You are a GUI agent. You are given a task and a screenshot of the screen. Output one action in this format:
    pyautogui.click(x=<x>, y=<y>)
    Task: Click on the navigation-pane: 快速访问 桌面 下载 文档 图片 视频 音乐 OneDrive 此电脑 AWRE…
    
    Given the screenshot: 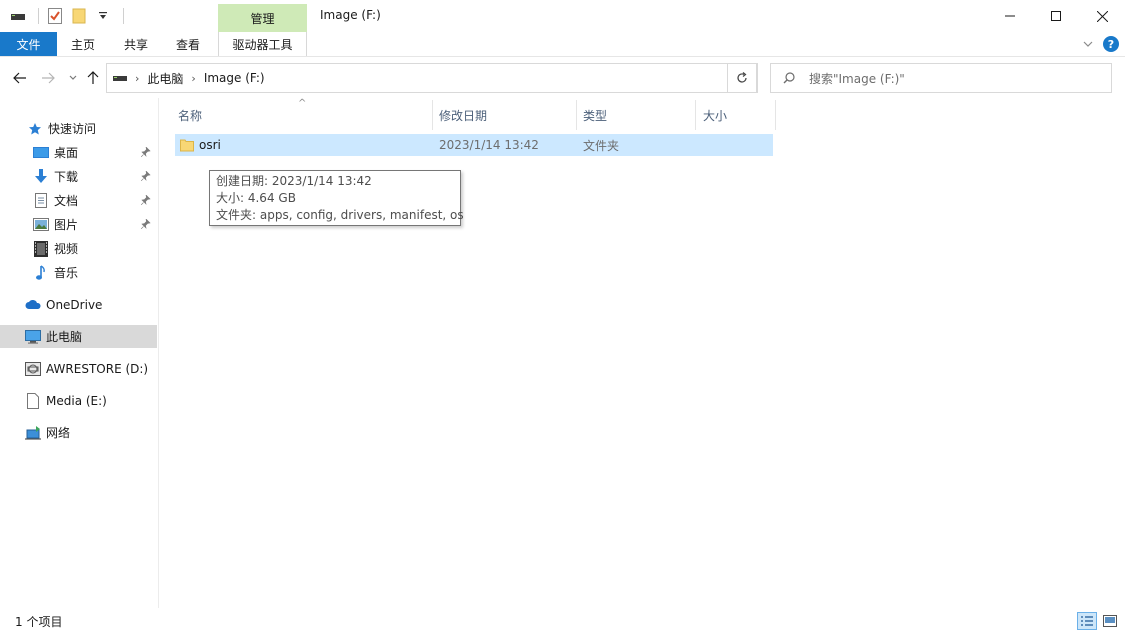 What is the action you would take?
    pyautogui.click(x=79, y=353)
    